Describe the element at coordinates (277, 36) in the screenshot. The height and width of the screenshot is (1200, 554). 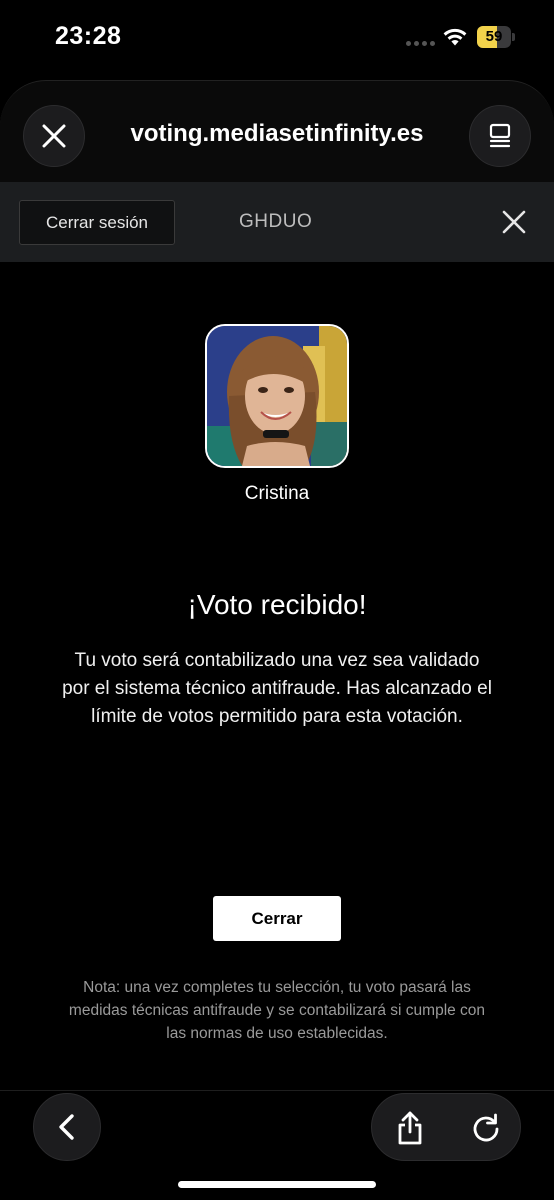
I see `status-bar: 23:28 59` at that location.